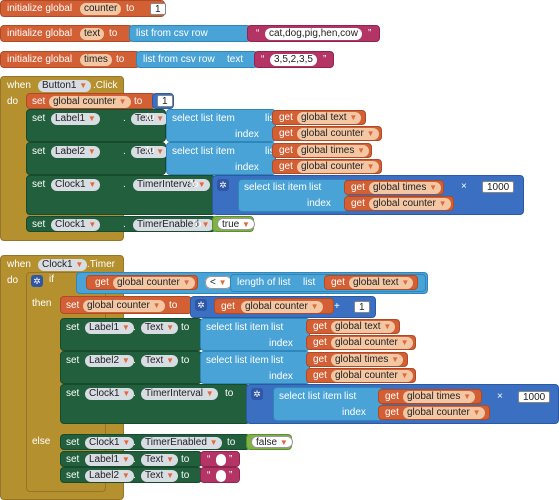 The height and width of the screenshot is (500, 559). I want to click on var-name-field: counter, so click(101, 9).